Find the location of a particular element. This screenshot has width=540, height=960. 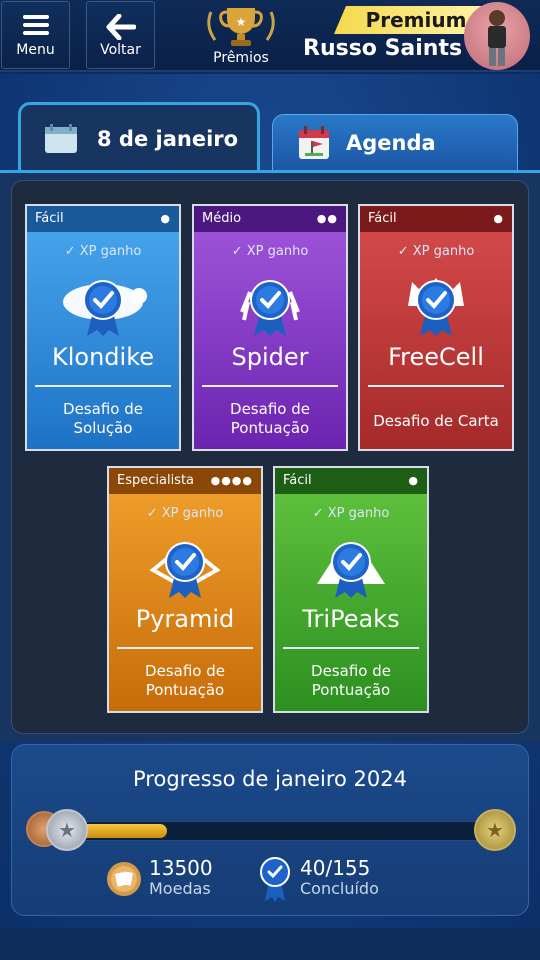

silver-medal-icon: ★ is located at coordinates (67, 830).